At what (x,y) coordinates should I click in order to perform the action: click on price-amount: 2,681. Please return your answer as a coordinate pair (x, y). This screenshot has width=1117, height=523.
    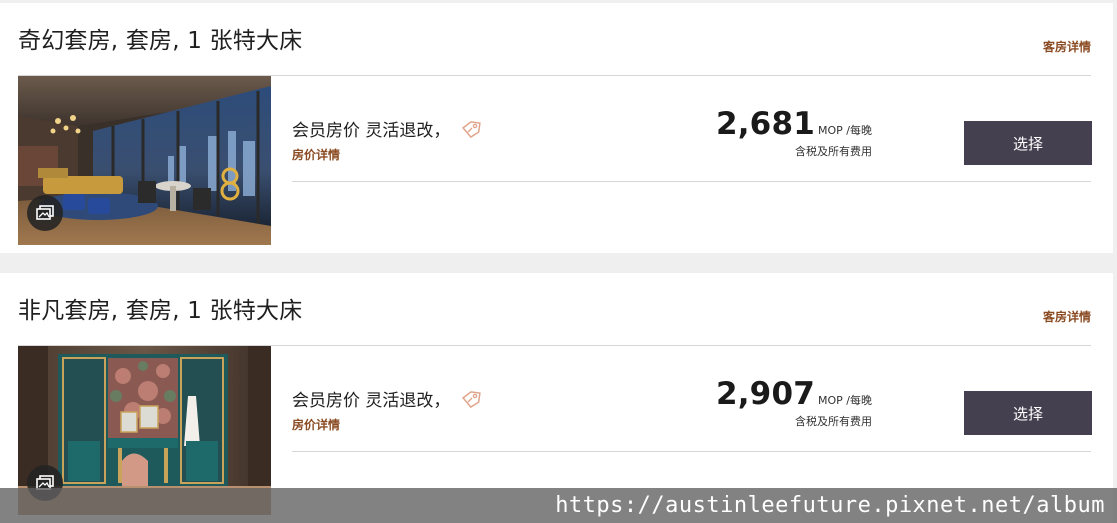
    Looking at the image, I should click on (765, 124).